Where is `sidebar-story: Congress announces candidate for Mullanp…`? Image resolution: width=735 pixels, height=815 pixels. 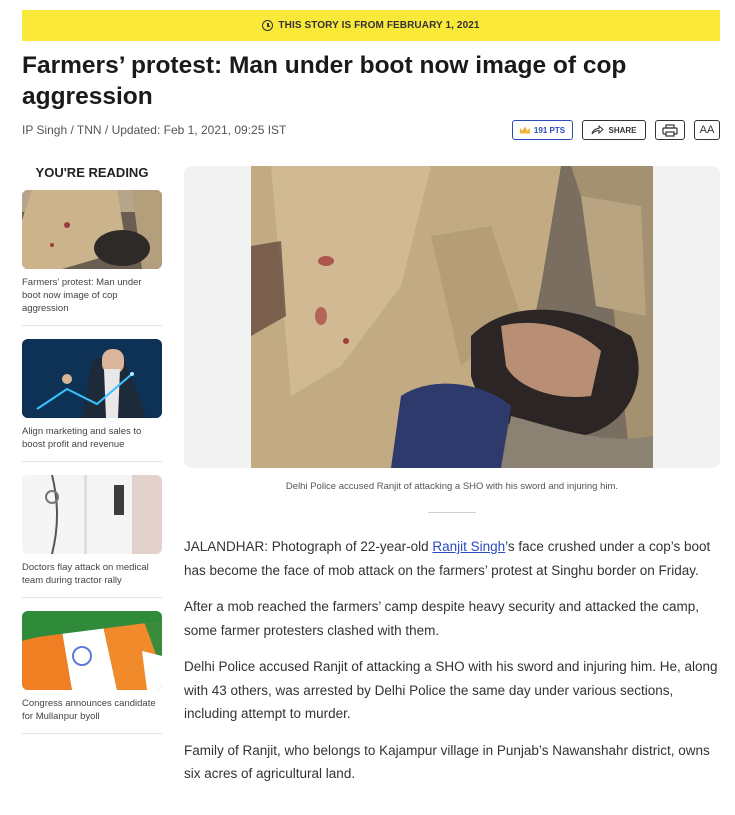
sidebar-story: Congress announces candidate for Mullanp… is located at coordinates (92, 672).